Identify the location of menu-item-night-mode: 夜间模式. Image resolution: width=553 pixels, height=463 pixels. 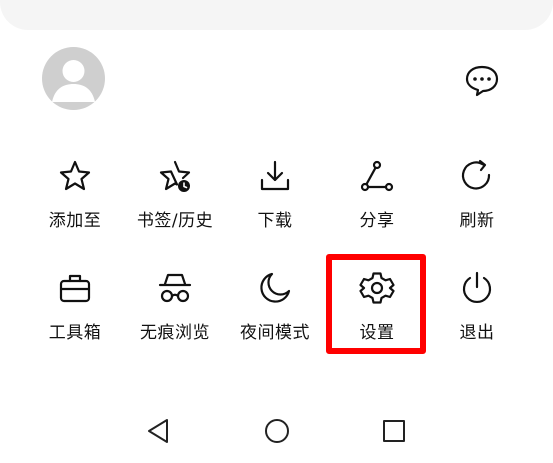
(275, 315).